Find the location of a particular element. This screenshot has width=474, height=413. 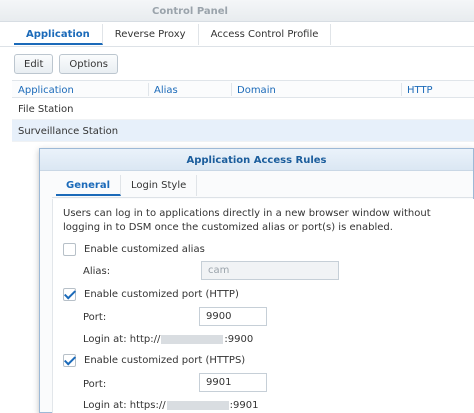

http-login-url: Login at: http:// :9900 is located at coordinates (168, 339).